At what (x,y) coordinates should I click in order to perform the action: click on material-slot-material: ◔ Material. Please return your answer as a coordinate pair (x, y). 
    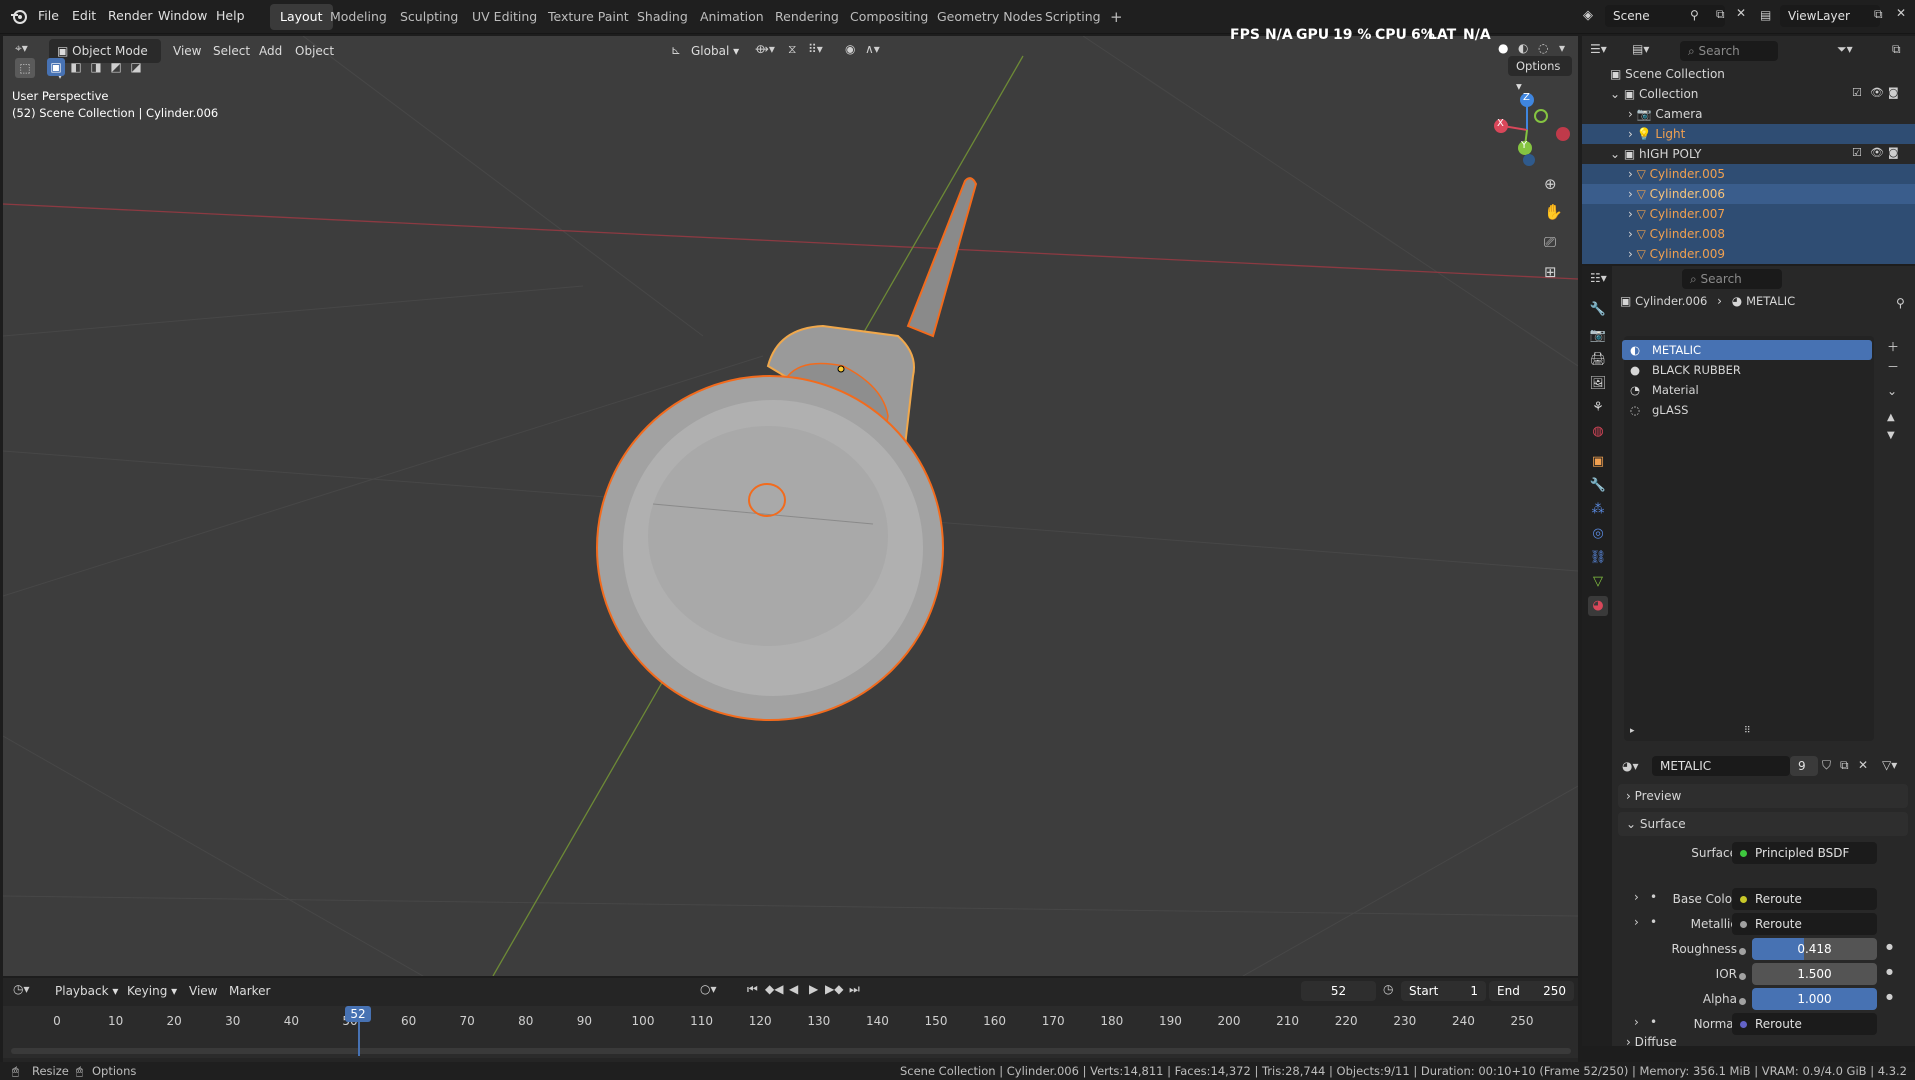
    Looking at the image, I should click on (1747, 390).